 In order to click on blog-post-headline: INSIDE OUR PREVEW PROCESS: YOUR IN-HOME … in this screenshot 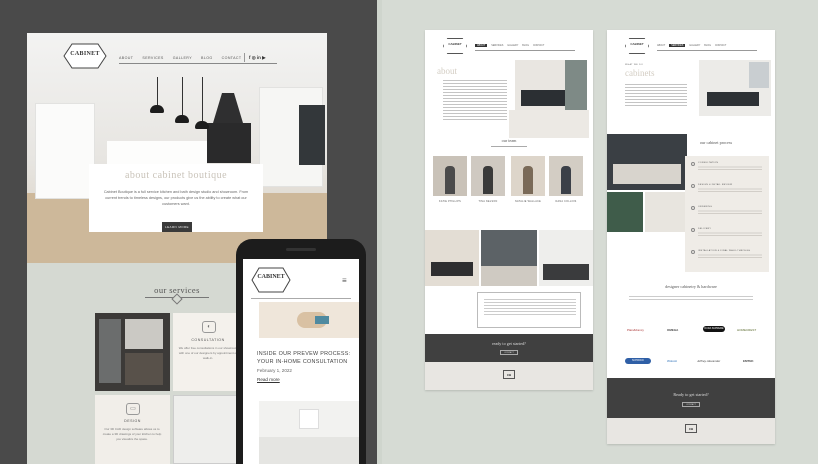, I will do `click(306, 358)`.